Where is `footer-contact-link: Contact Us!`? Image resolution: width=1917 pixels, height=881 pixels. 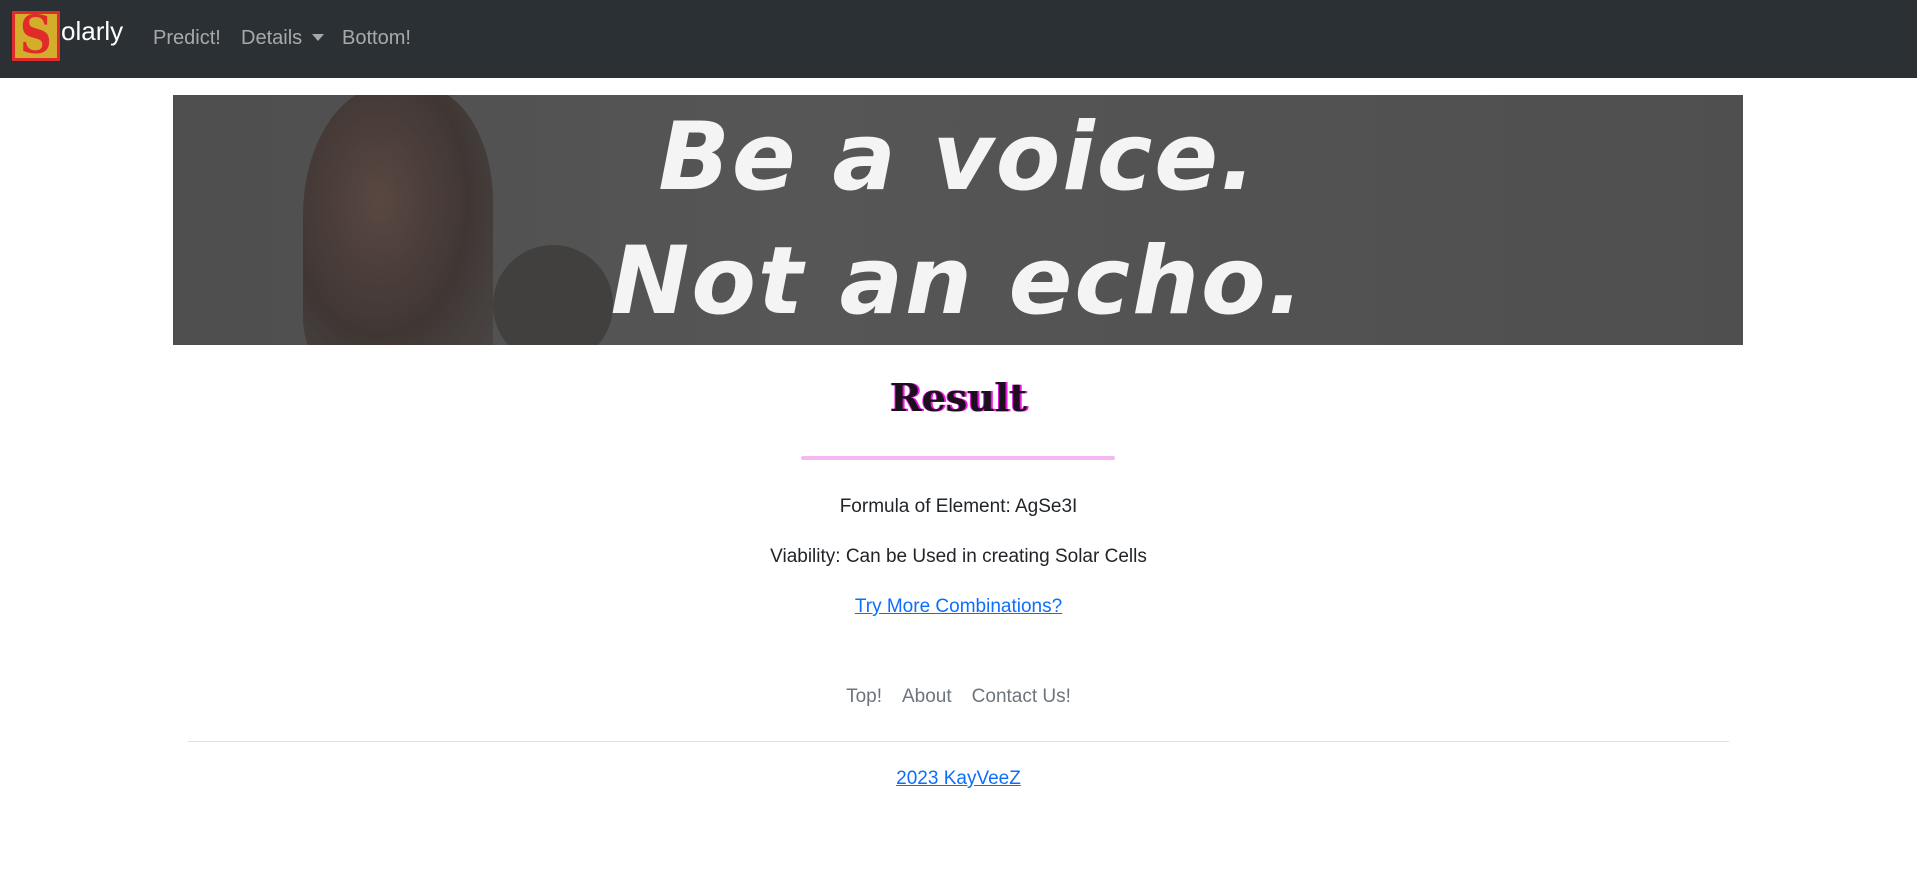 footer-contact-link: Contact Us! is located at coordinates (1021, 697).